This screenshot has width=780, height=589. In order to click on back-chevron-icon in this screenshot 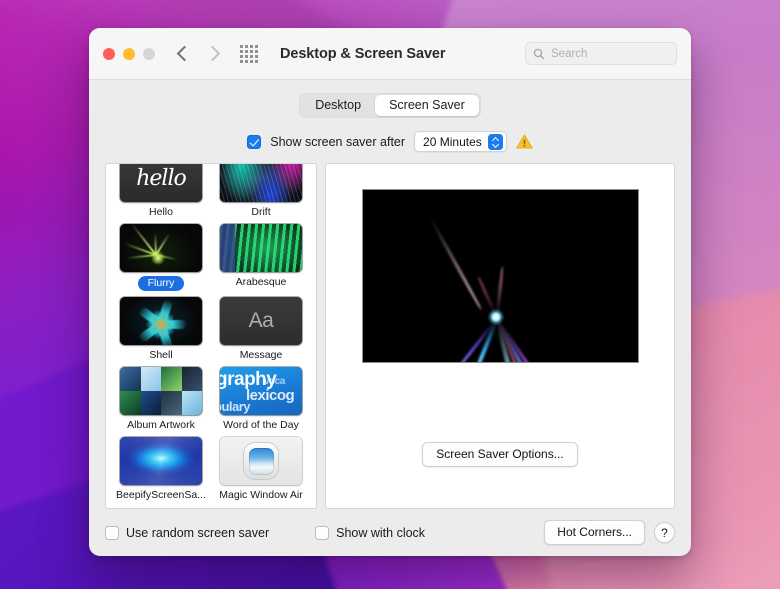, I will do `click(184, 53)`.